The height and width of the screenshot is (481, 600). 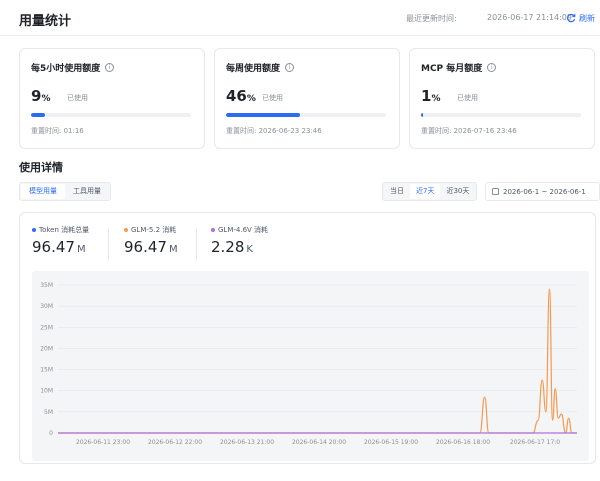 What do you see at coordinates (452, 69) in the screenshot?
I see `quota-title-text: MCP 每月额度` at bounding box center [452, 69].